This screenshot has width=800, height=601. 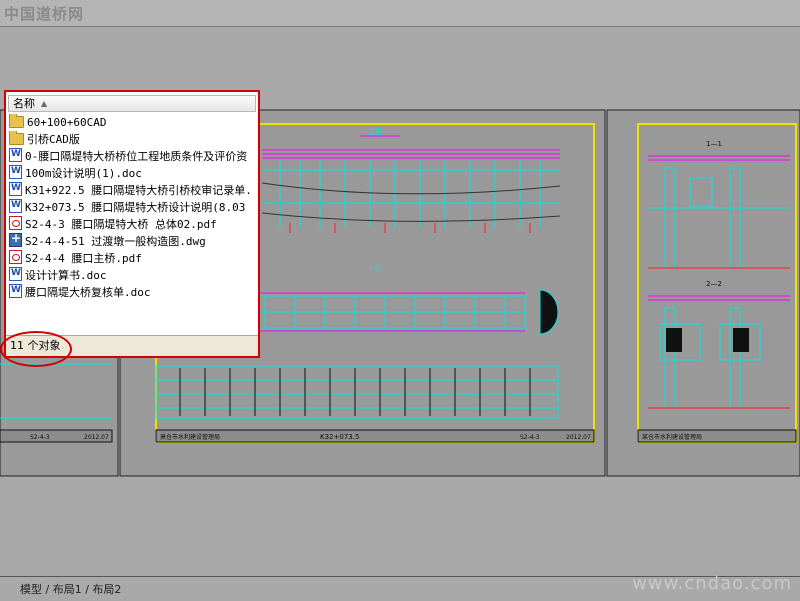 I want to click on label-section-1: 1—1, so click(x=714, y=144).